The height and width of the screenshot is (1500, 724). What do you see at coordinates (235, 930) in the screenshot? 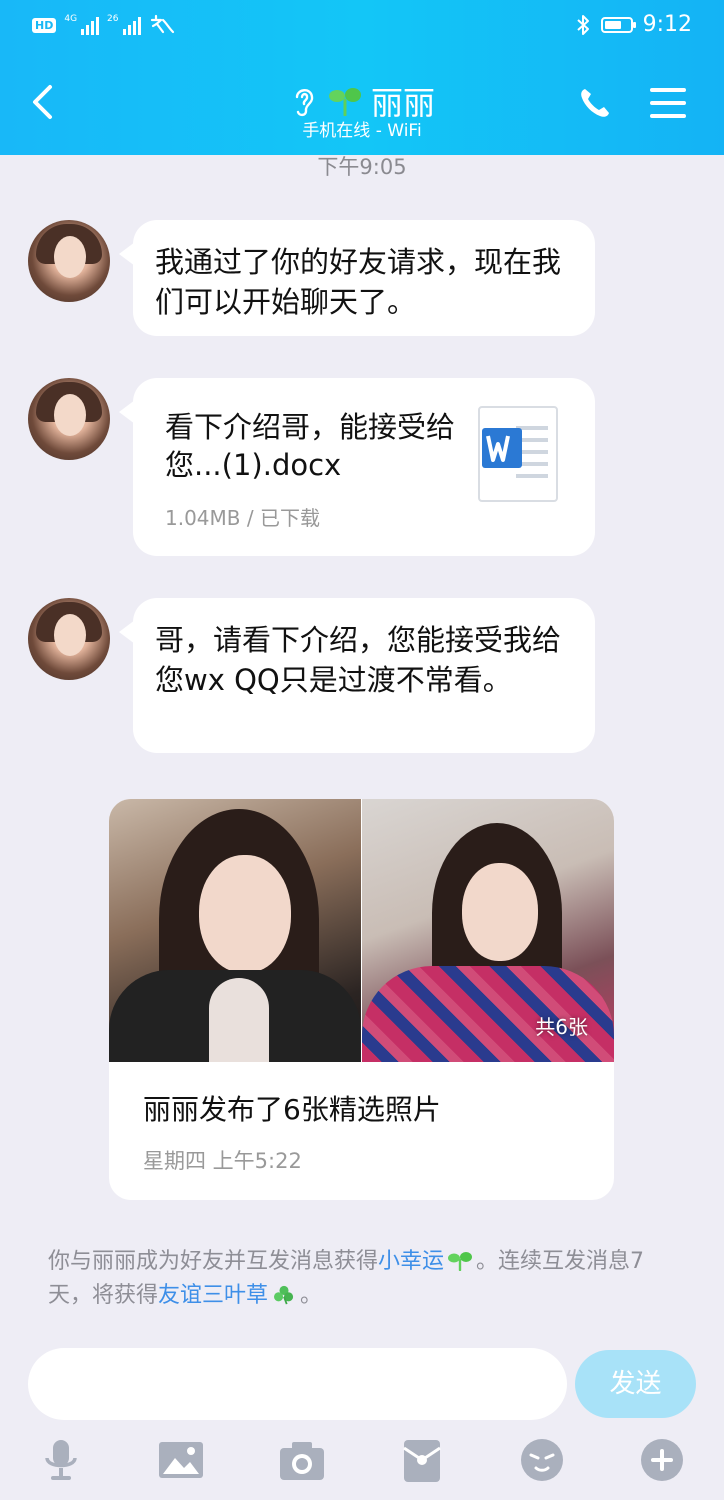
I see `album-photo` at bounding box center [235, 930].